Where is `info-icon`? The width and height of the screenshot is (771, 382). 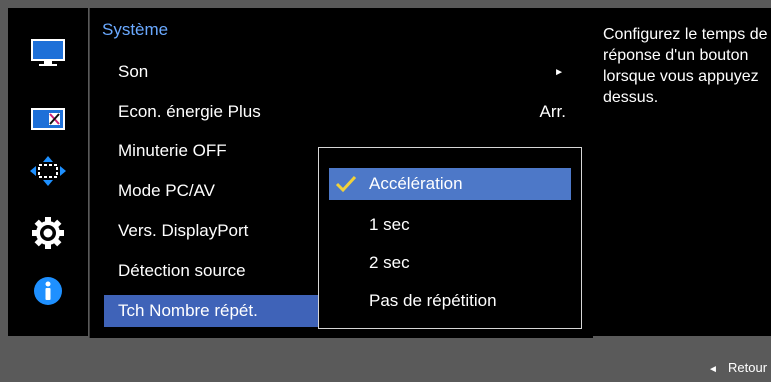
info-icon is located at coordinates (48, 291).